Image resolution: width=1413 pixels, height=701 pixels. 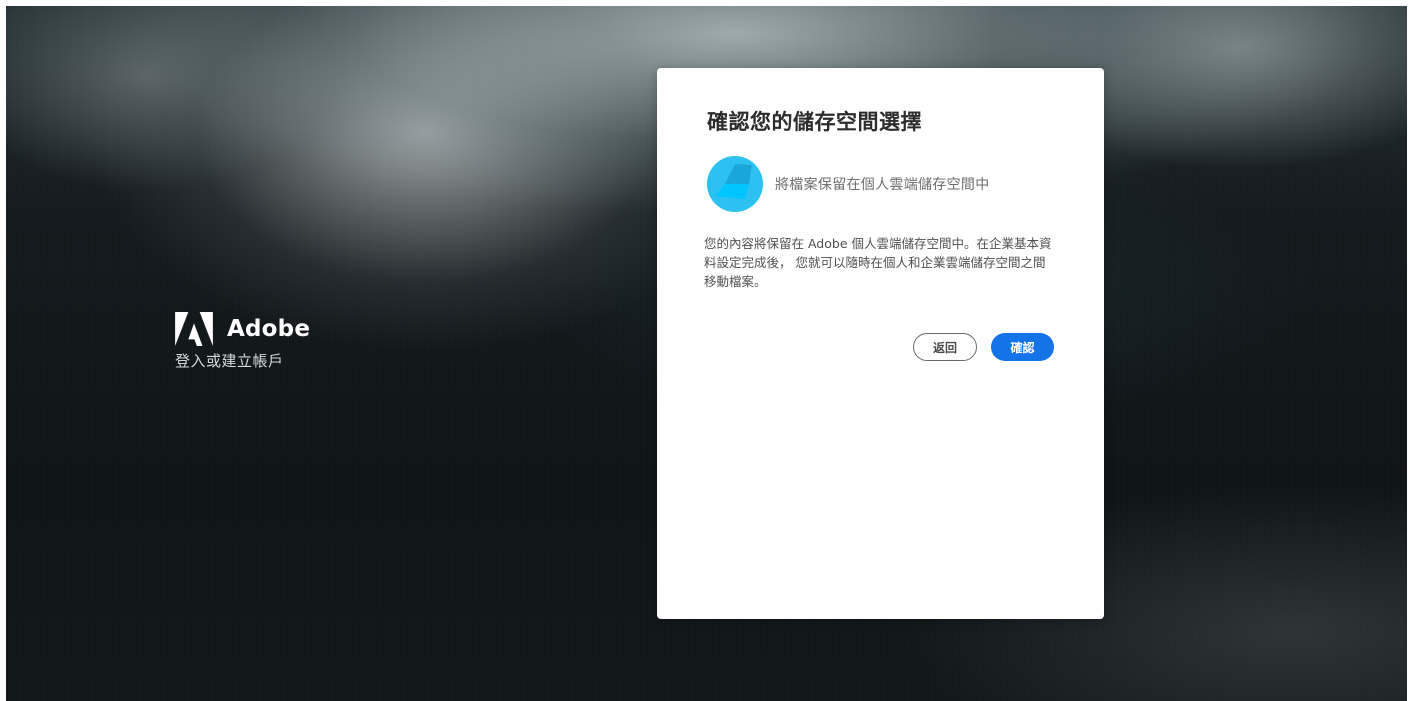 I want to click on storage-option-label: 將檔案保留在個人雲端儲存空間中, so click(x=882, y=185).